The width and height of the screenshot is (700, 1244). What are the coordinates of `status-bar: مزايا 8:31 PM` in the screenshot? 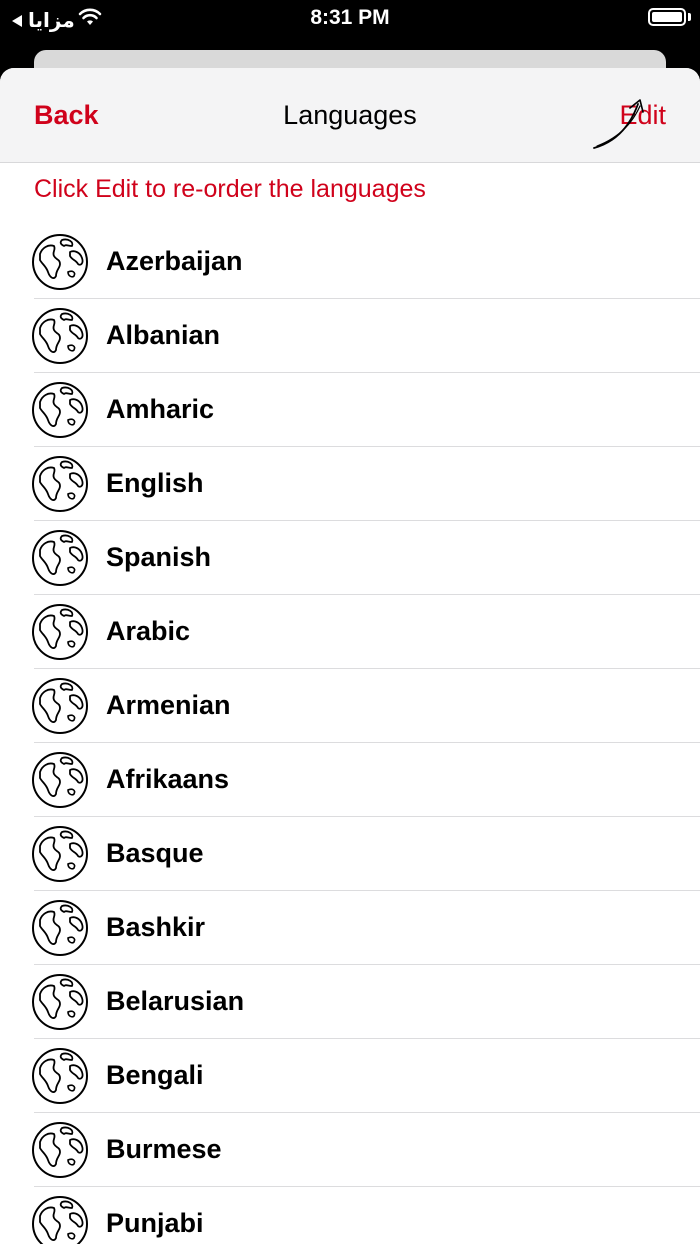 It's located at (350, 24).